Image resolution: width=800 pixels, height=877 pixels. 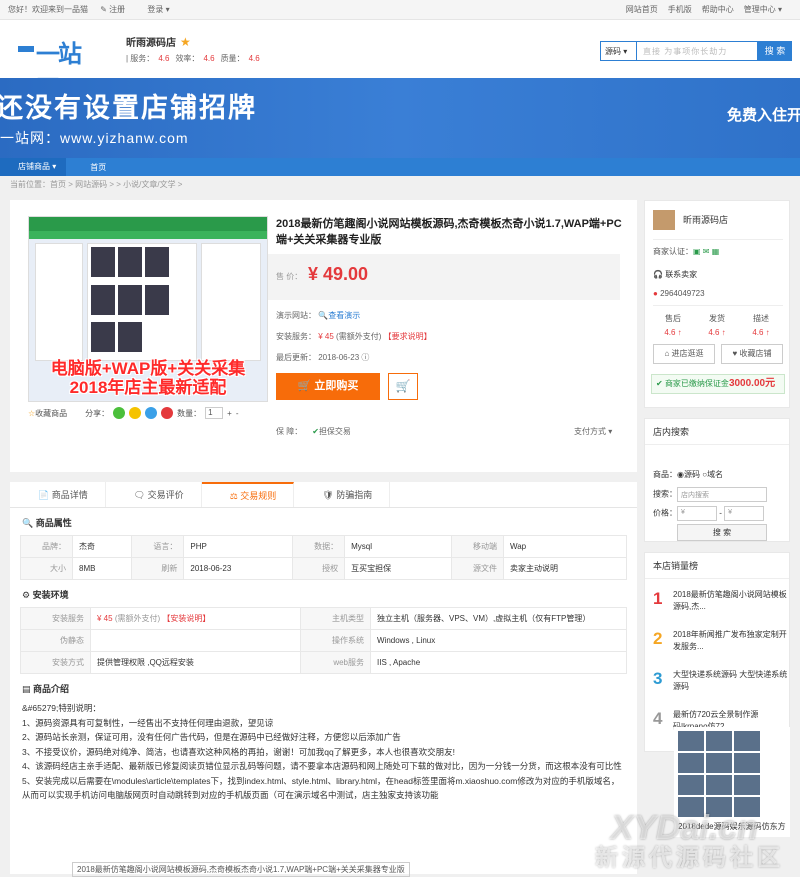 What do you see at coordinates (86, 167) in the screenshot?
I see `nav-home: 首页` at bounding box center [86, 167].